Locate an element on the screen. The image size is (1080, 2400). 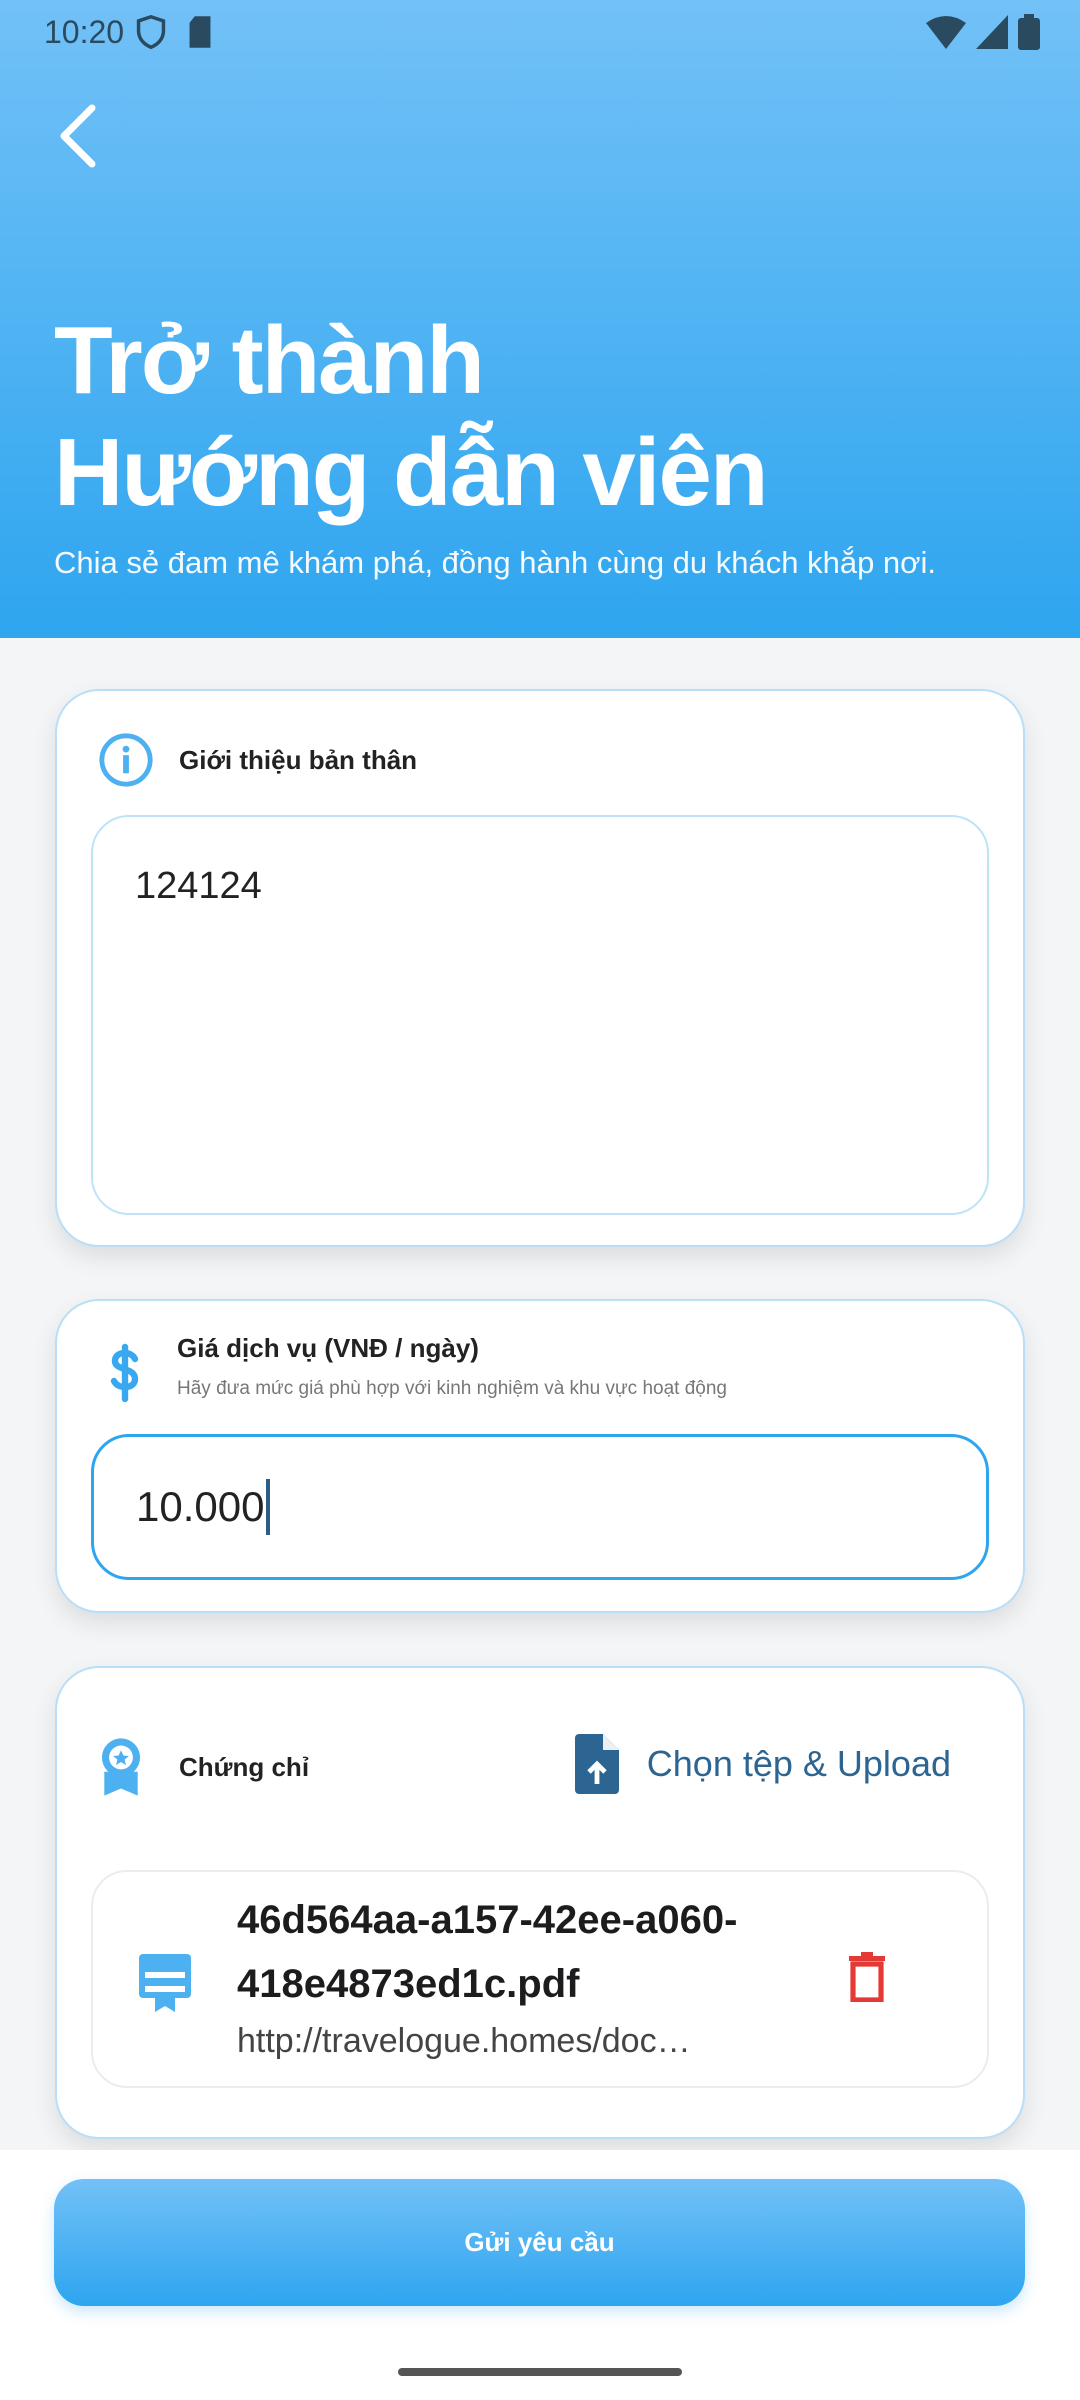
award-icon is located at coordinates (121, 1767).